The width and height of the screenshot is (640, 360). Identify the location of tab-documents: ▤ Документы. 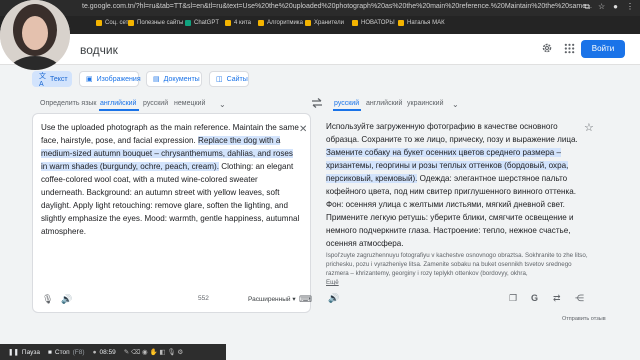
(174, 79).